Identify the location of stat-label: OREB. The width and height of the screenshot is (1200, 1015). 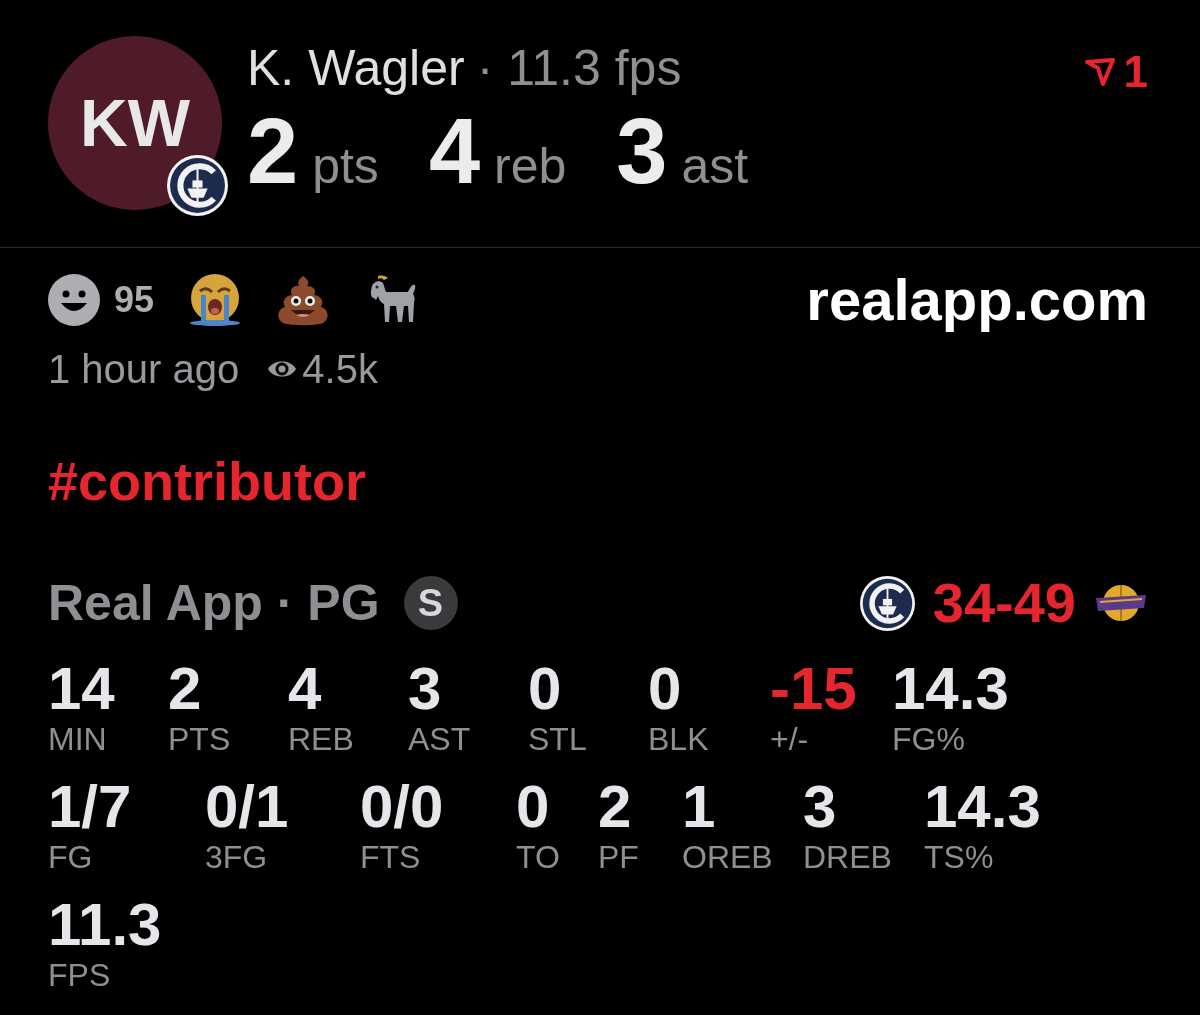
(727, 857).